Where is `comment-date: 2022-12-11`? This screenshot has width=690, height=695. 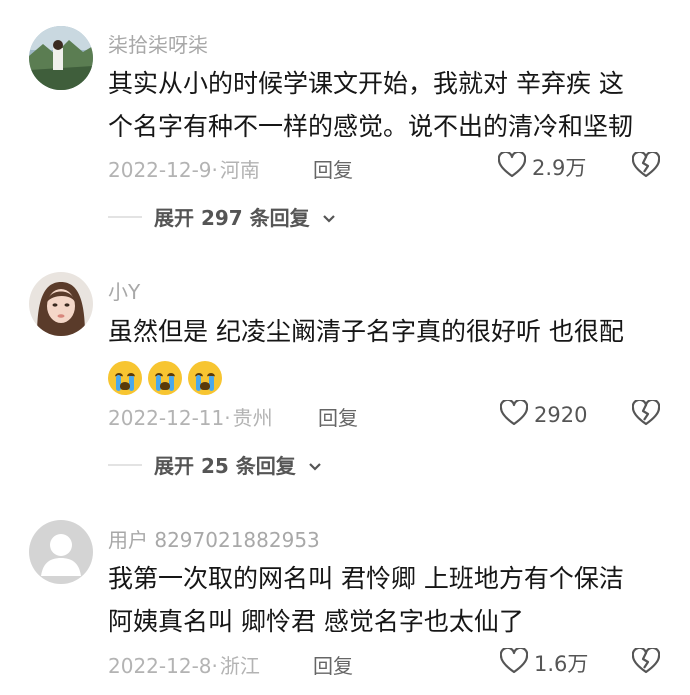 comment-date: 2022-12-11 is located at coordinates (166, 418).